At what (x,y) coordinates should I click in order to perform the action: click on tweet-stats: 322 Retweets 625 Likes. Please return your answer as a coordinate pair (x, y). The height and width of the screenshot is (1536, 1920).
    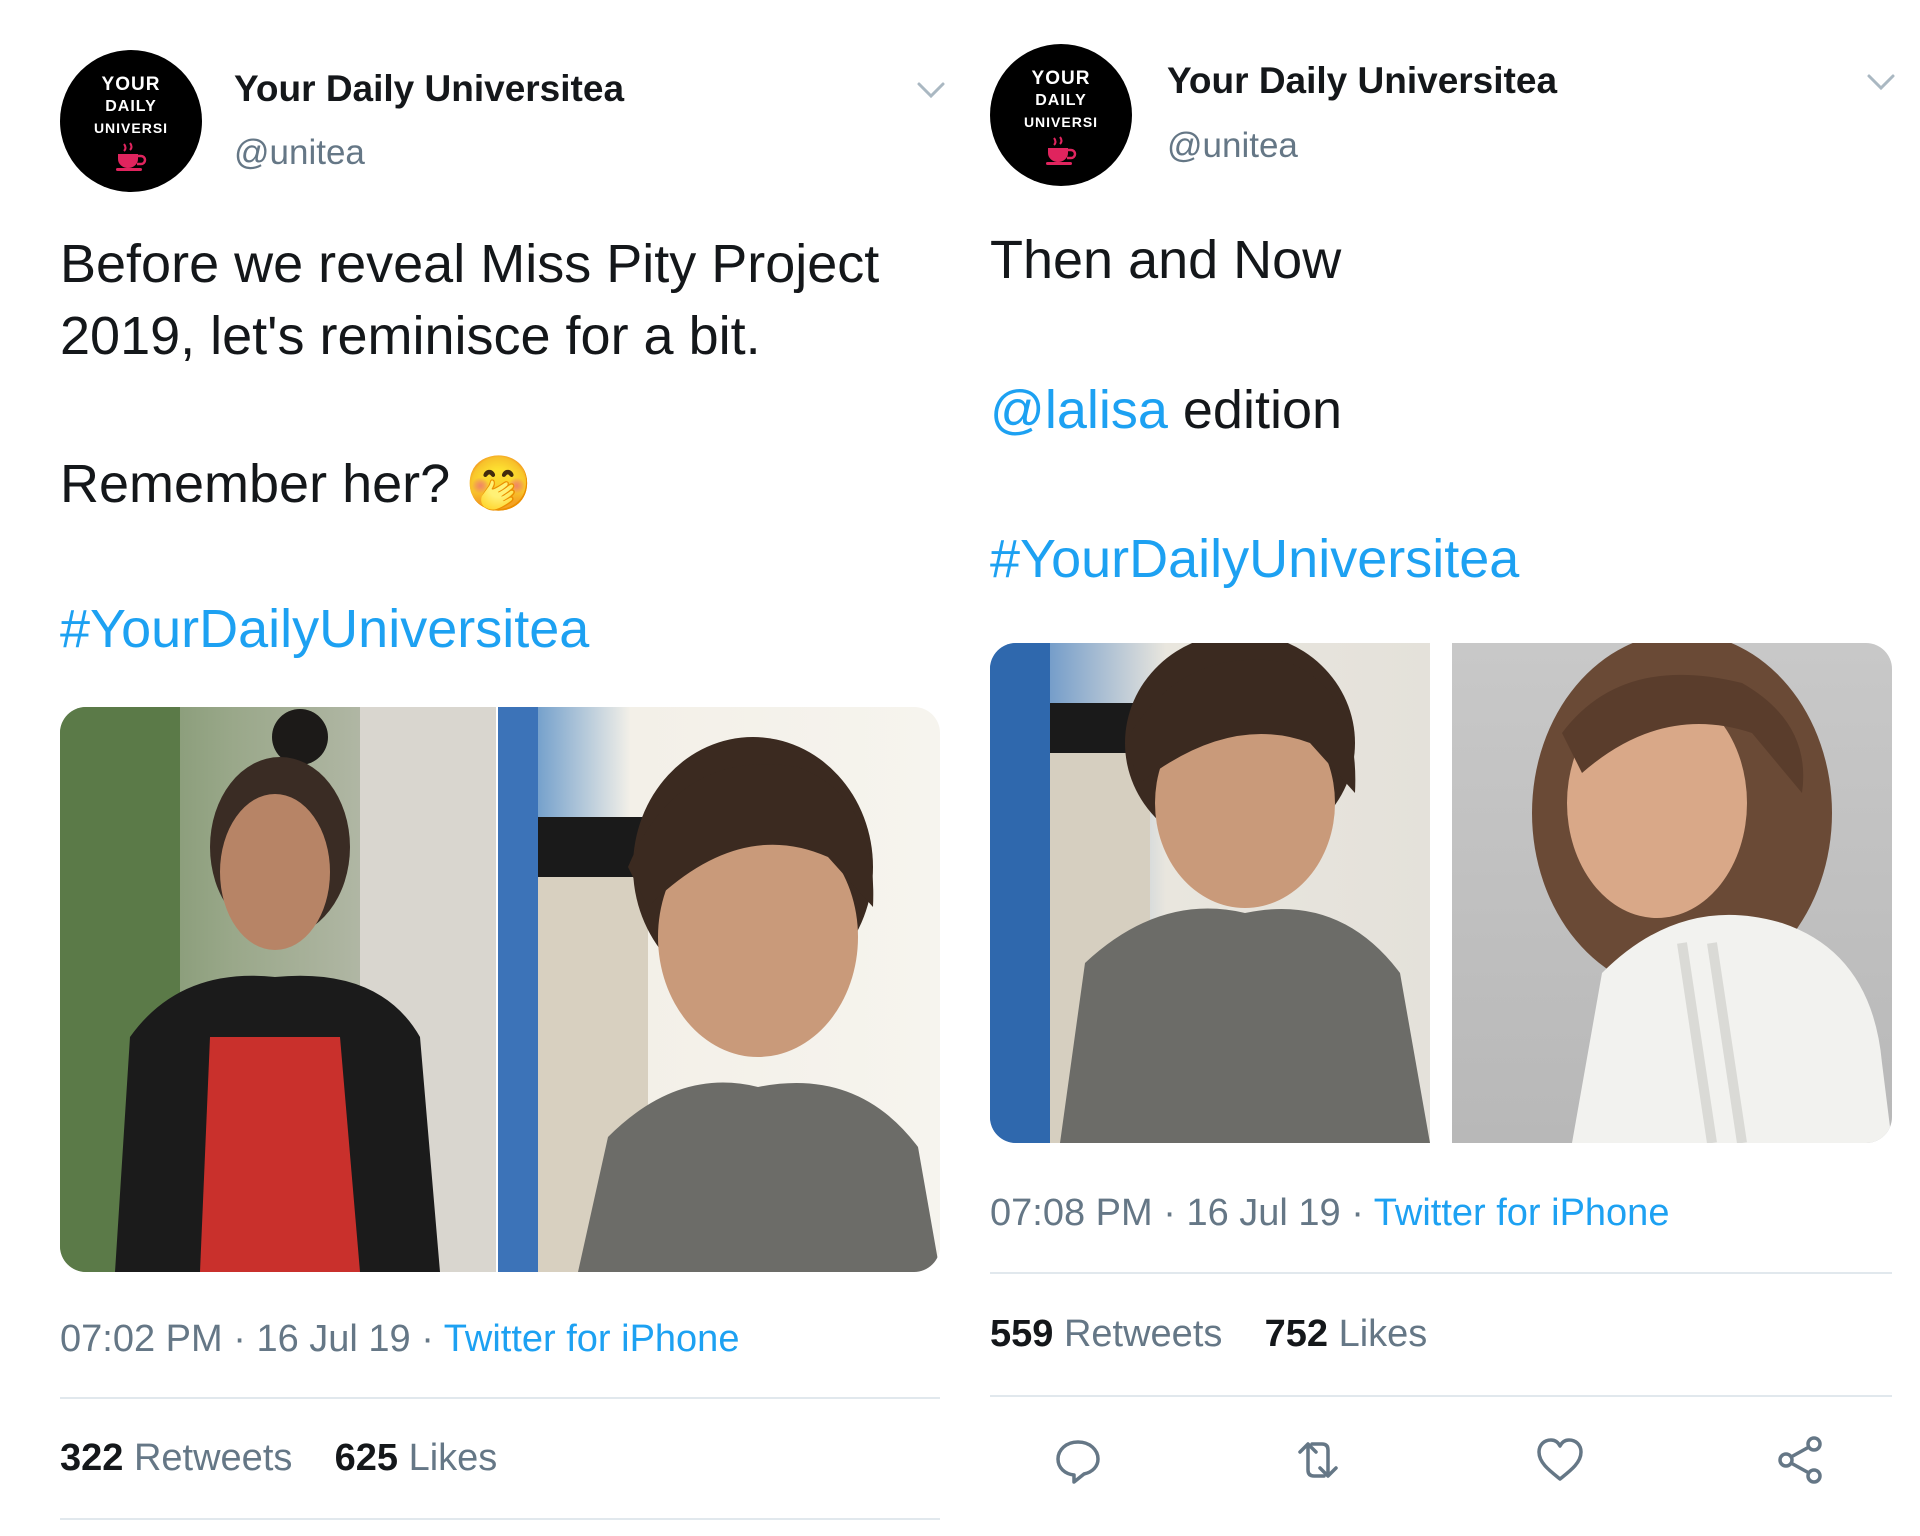
    Looking at the image, I should click on (278, 1458).